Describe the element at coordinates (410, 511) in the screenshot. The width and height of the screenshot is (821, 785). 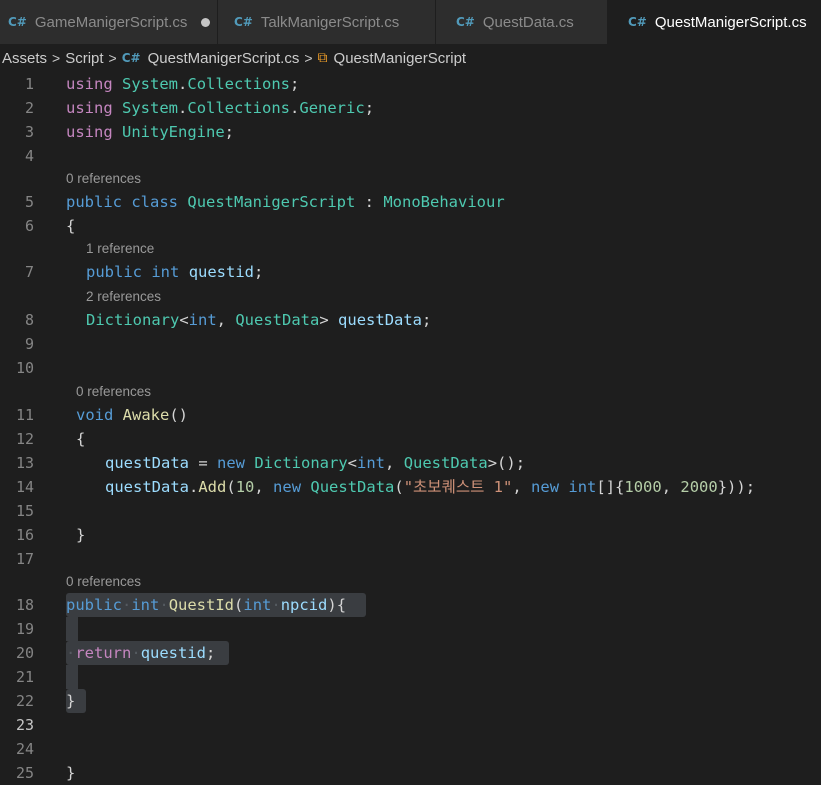
I see `code-line: 15` at that location.